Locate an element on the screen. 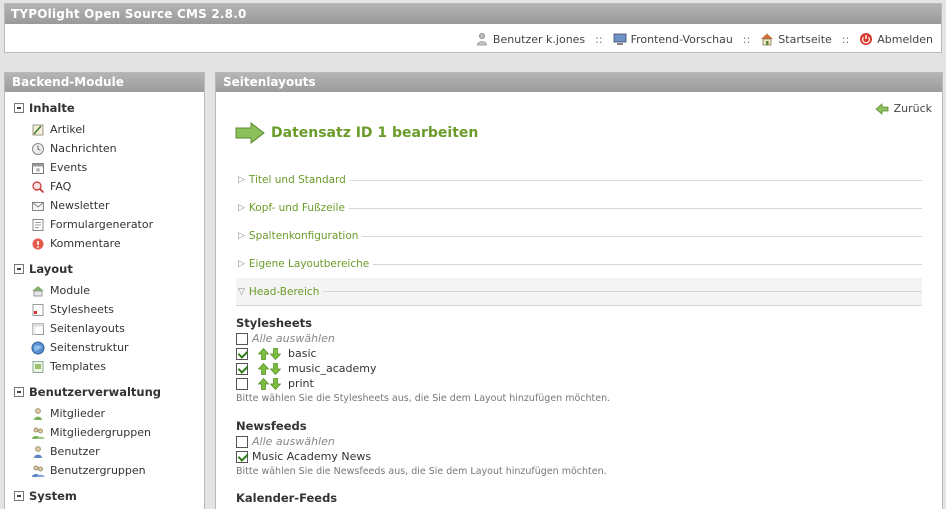 This screenshot has width=946, height=509. nav-group-toggle: Inhalte is located at coordinates (104, 108).